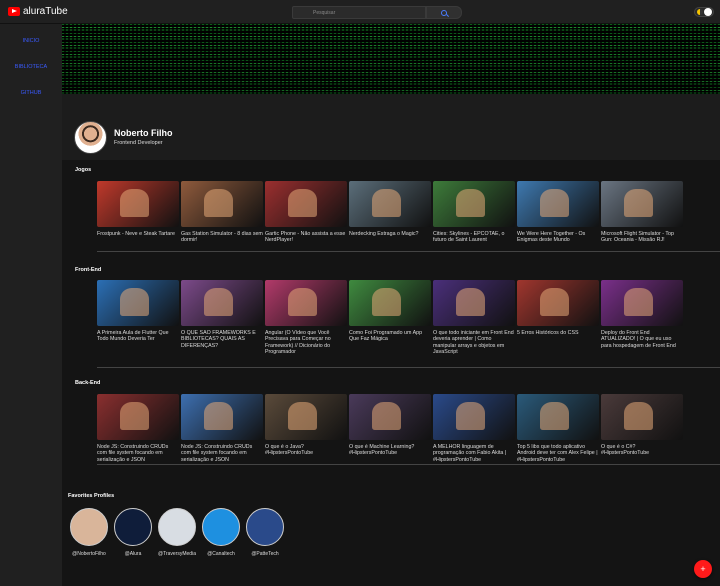  What do you see at coordinates (642, 457) in the screenshot?
I see `video-title: O que é o C#? #HipstersPontoTube` at bounding box center [642, 457].